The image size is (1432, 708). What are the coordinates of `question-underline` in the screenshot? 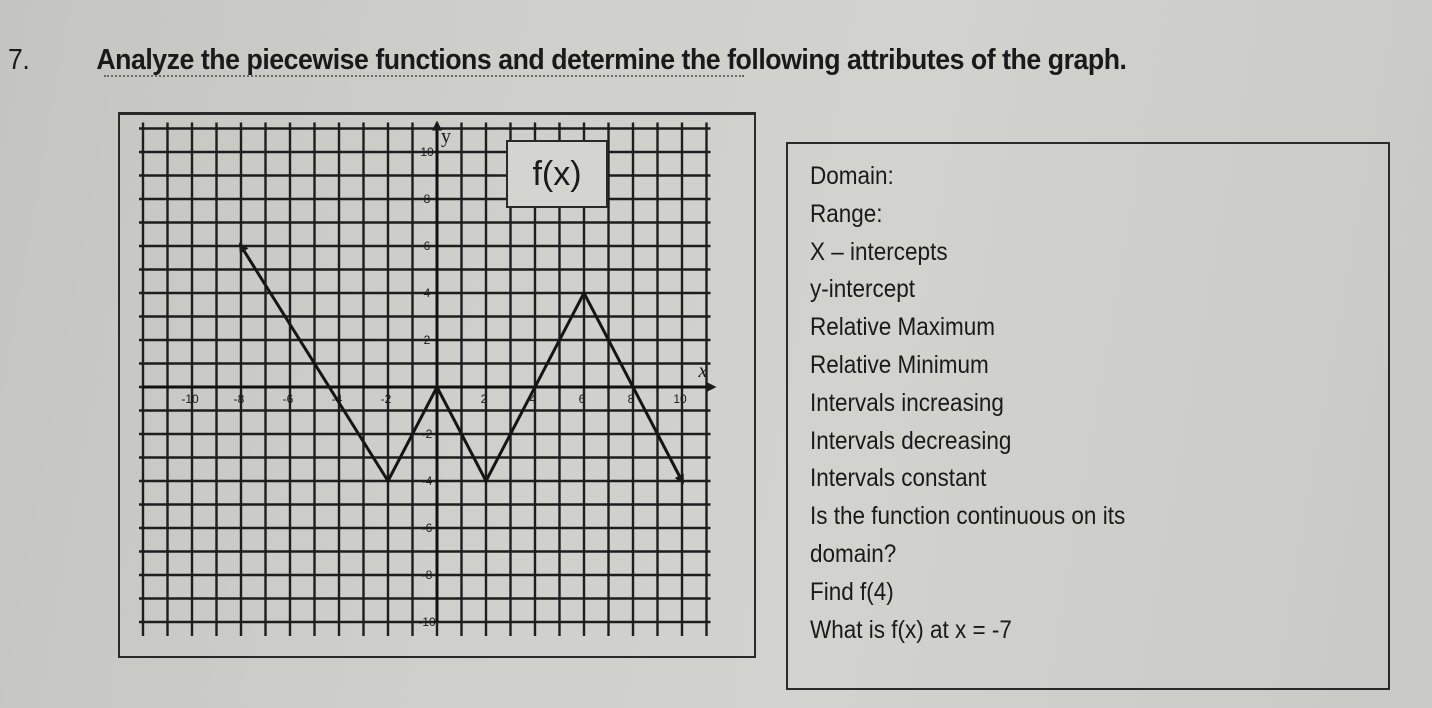 It's located at (424, 76).